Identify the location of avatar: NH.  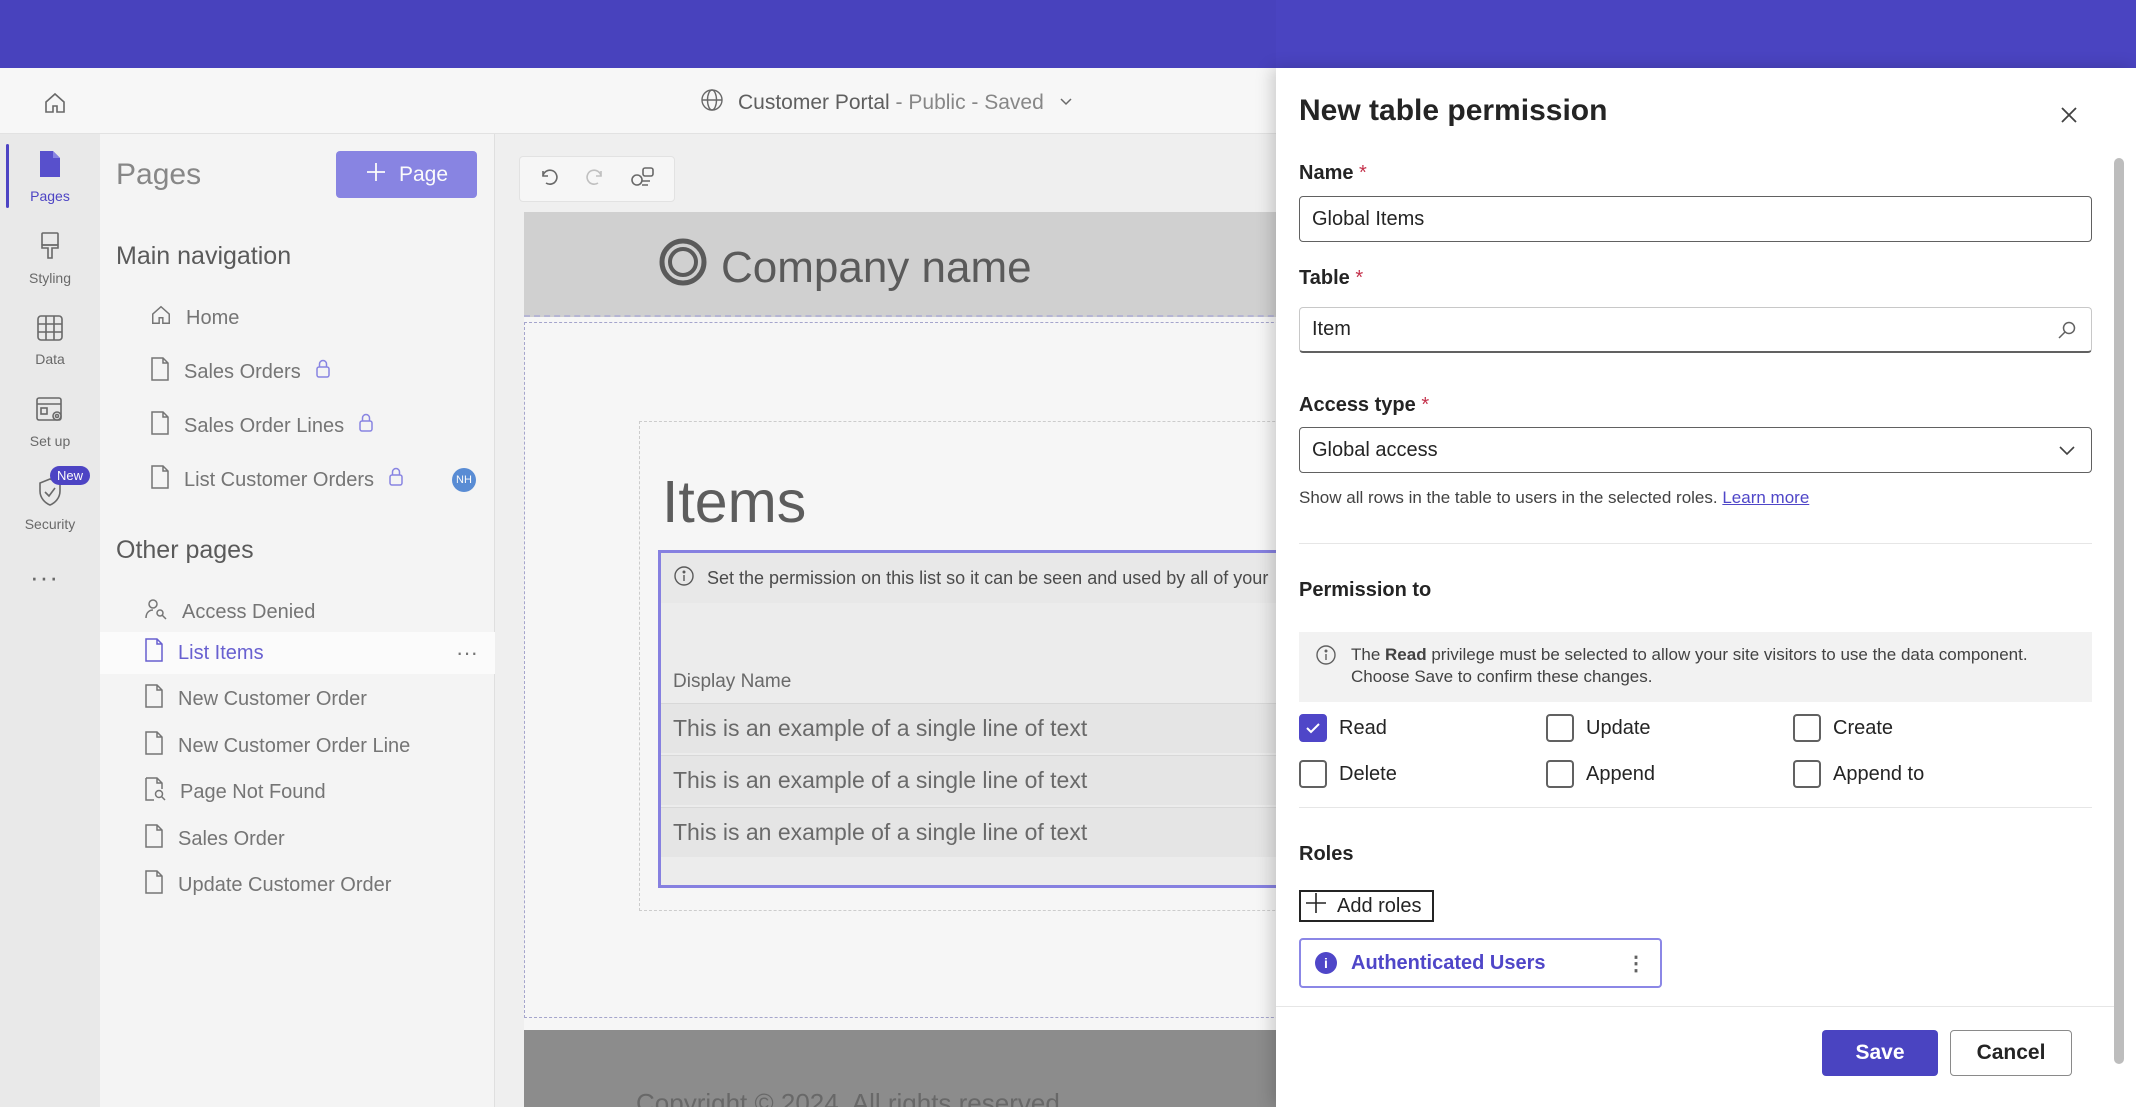
(464, 480).